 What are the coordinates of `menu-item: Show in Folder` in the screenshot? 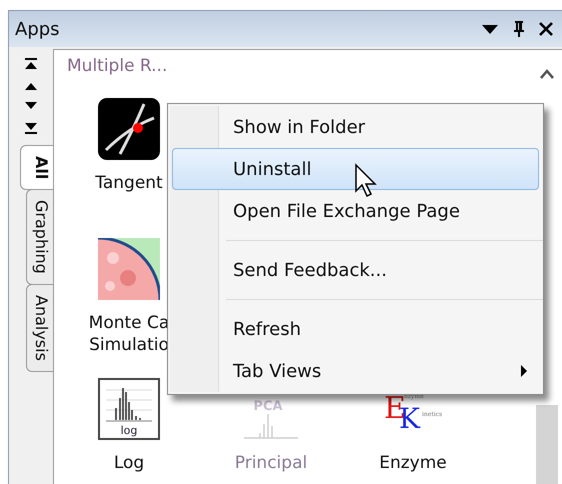 It's located at (355, 127).